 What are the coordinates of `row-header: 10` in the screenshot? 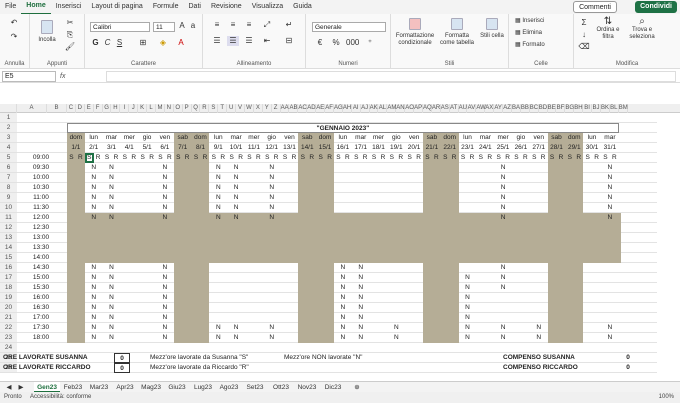 It's located at (8, 208).